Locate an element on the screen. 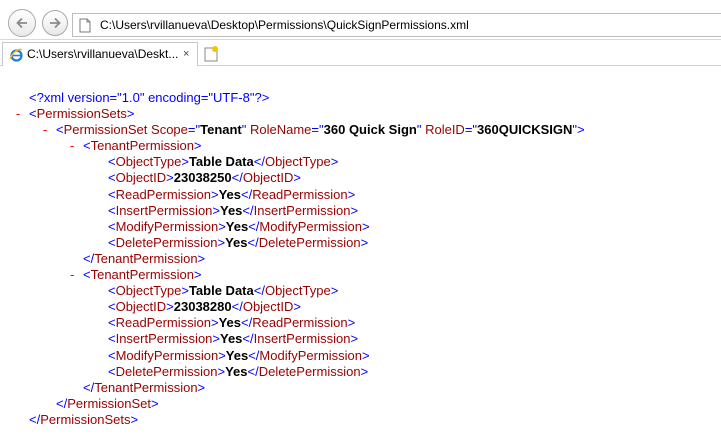 This screenshot has width=721, height=448. xml-line-text: <ObjectType>Table Data</ObjectType> is located at coordinates (223, 291).